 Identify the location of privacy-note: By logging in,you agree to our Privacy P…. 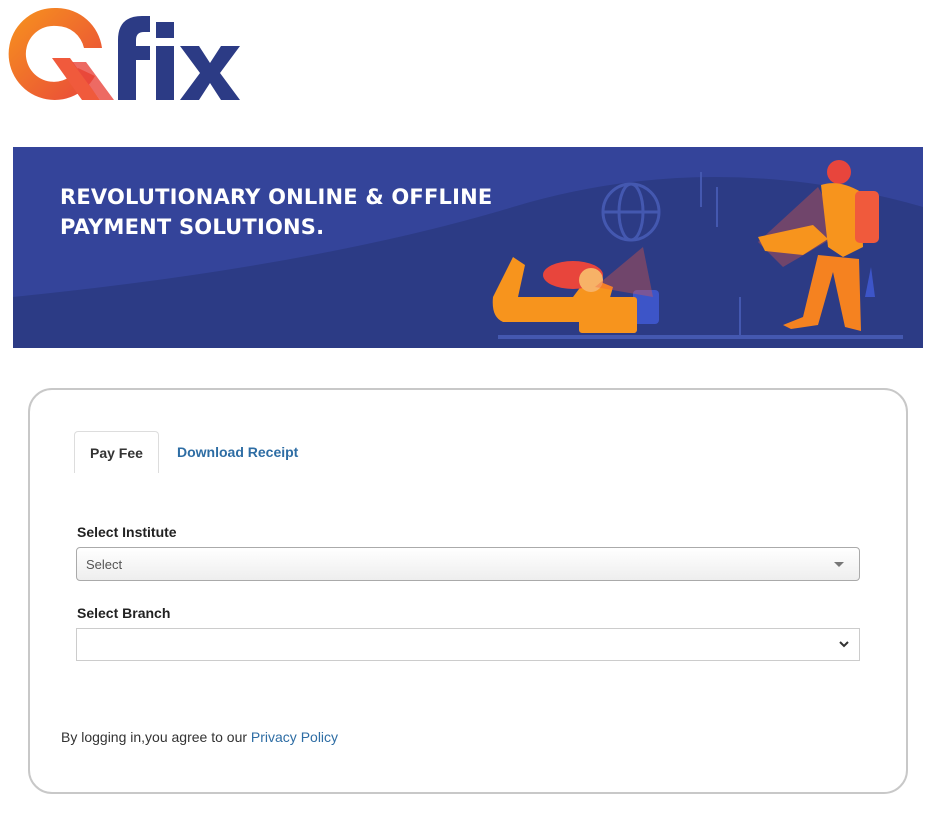
(199, 737).